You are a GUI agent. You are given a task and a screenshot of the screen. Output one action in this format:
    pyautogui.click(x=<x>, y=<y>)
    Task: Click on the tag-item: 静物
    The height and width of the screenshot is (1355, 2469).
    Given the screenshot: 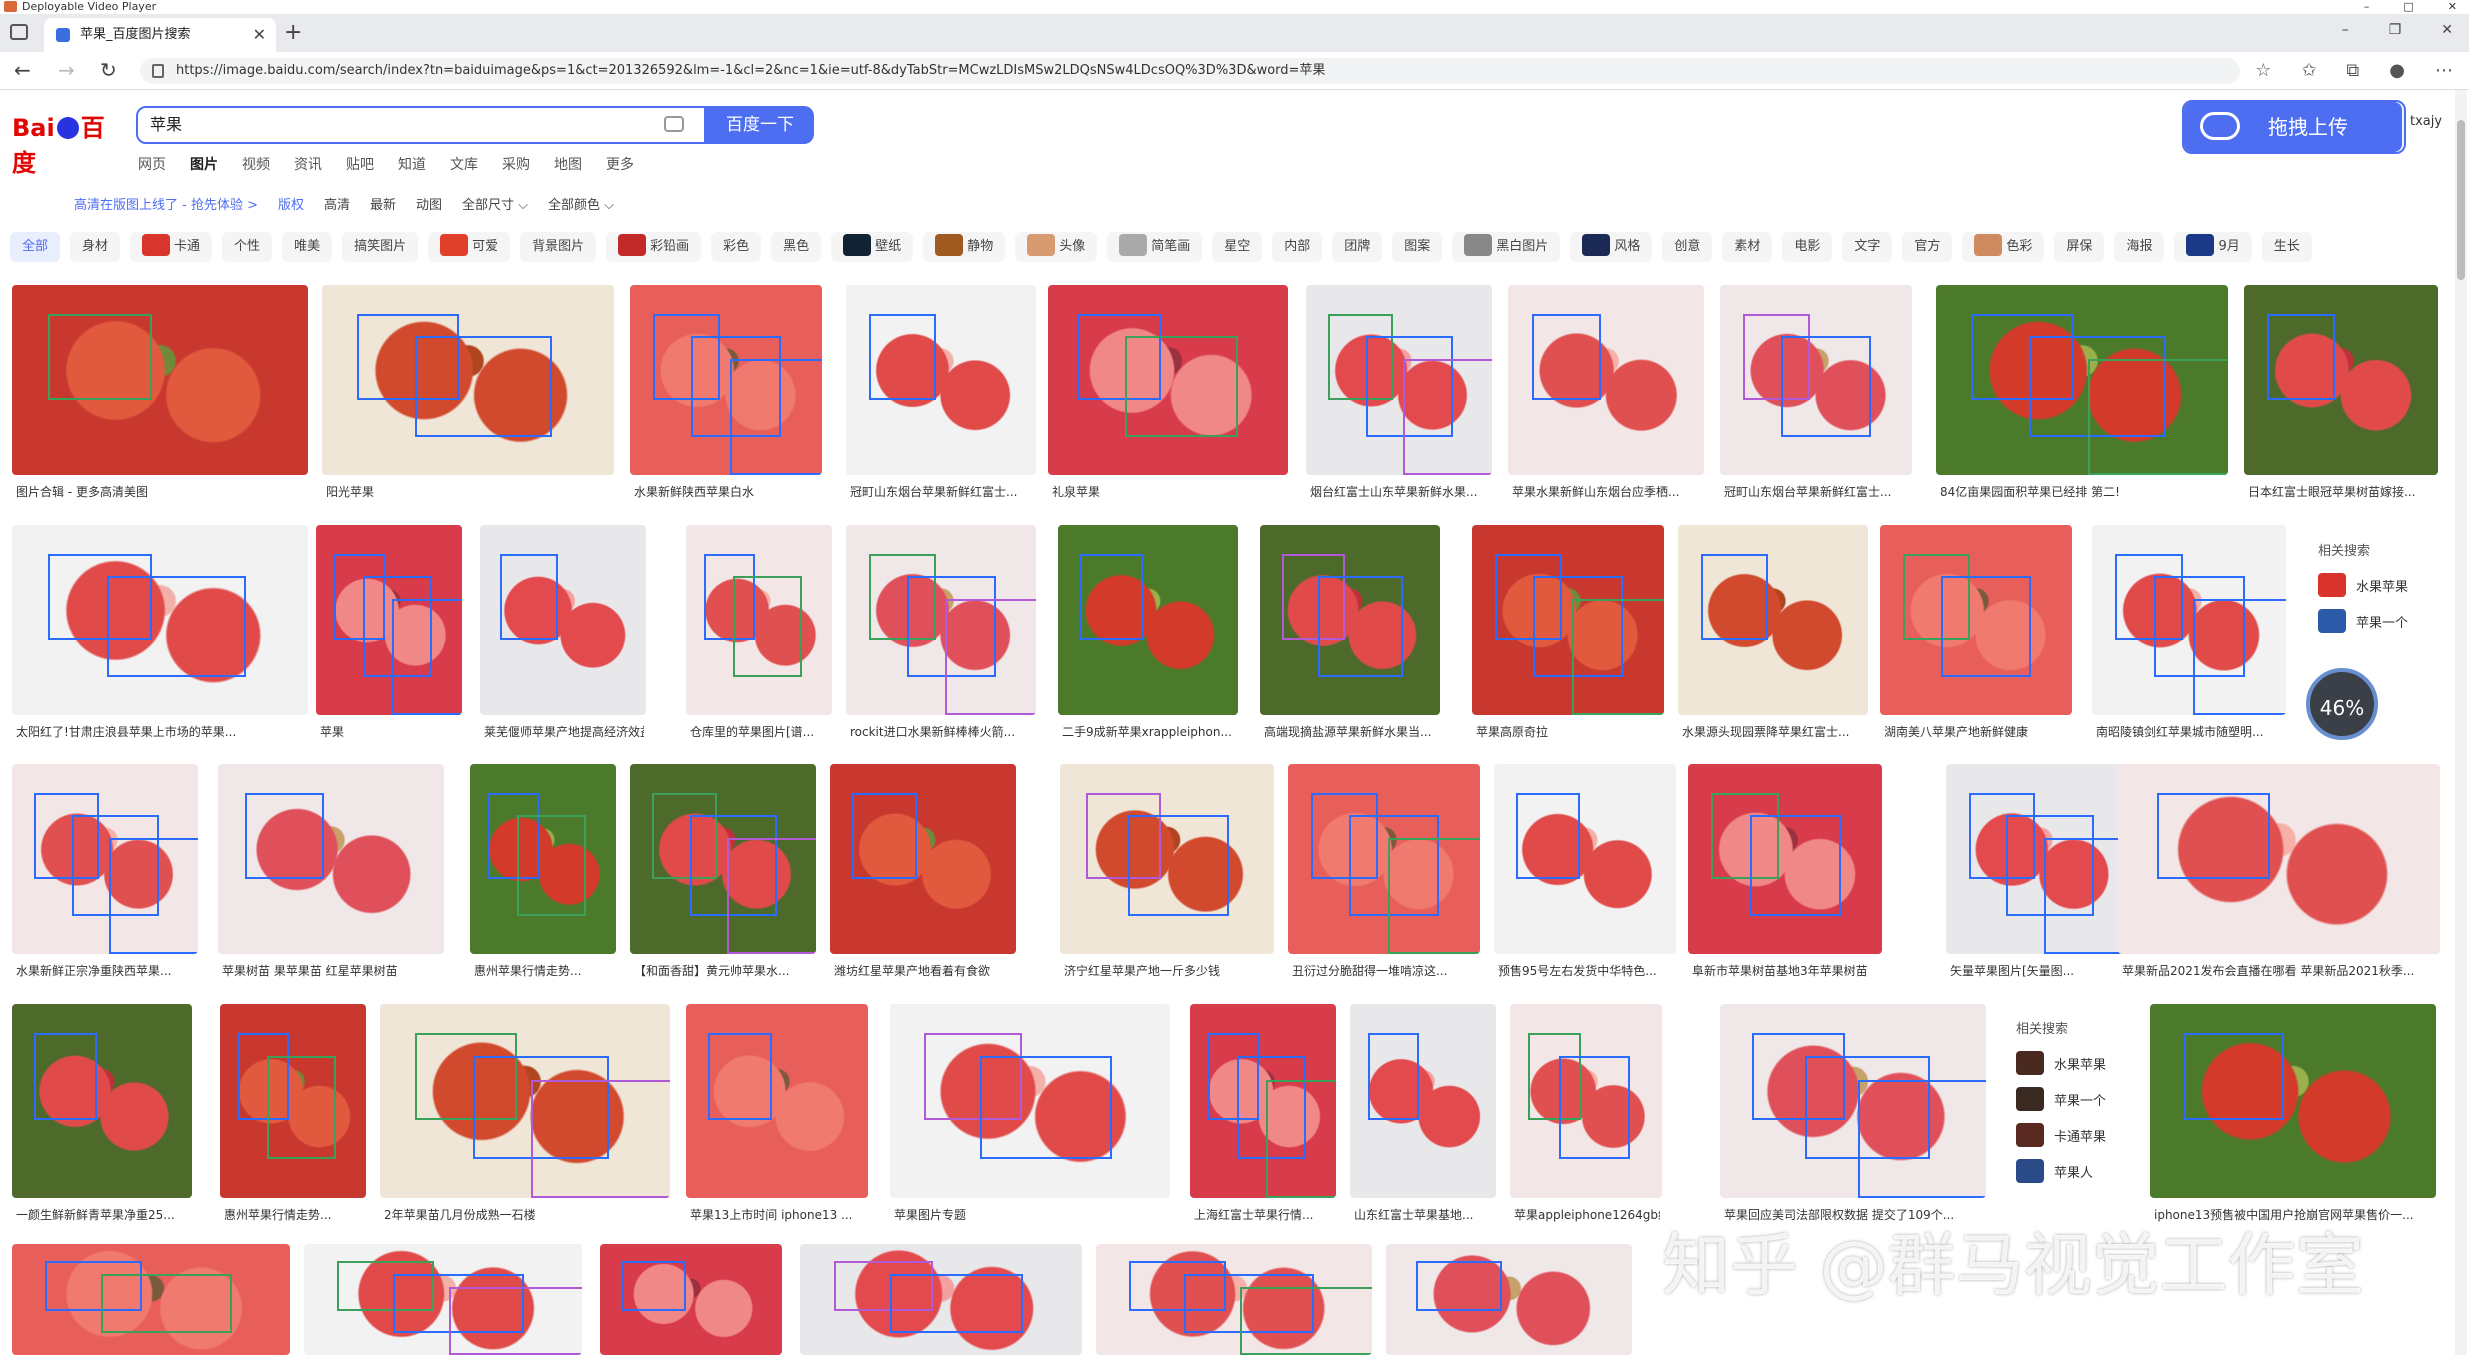 What is the action you would take?
    pyautogui.click(x=964, y=247)
    